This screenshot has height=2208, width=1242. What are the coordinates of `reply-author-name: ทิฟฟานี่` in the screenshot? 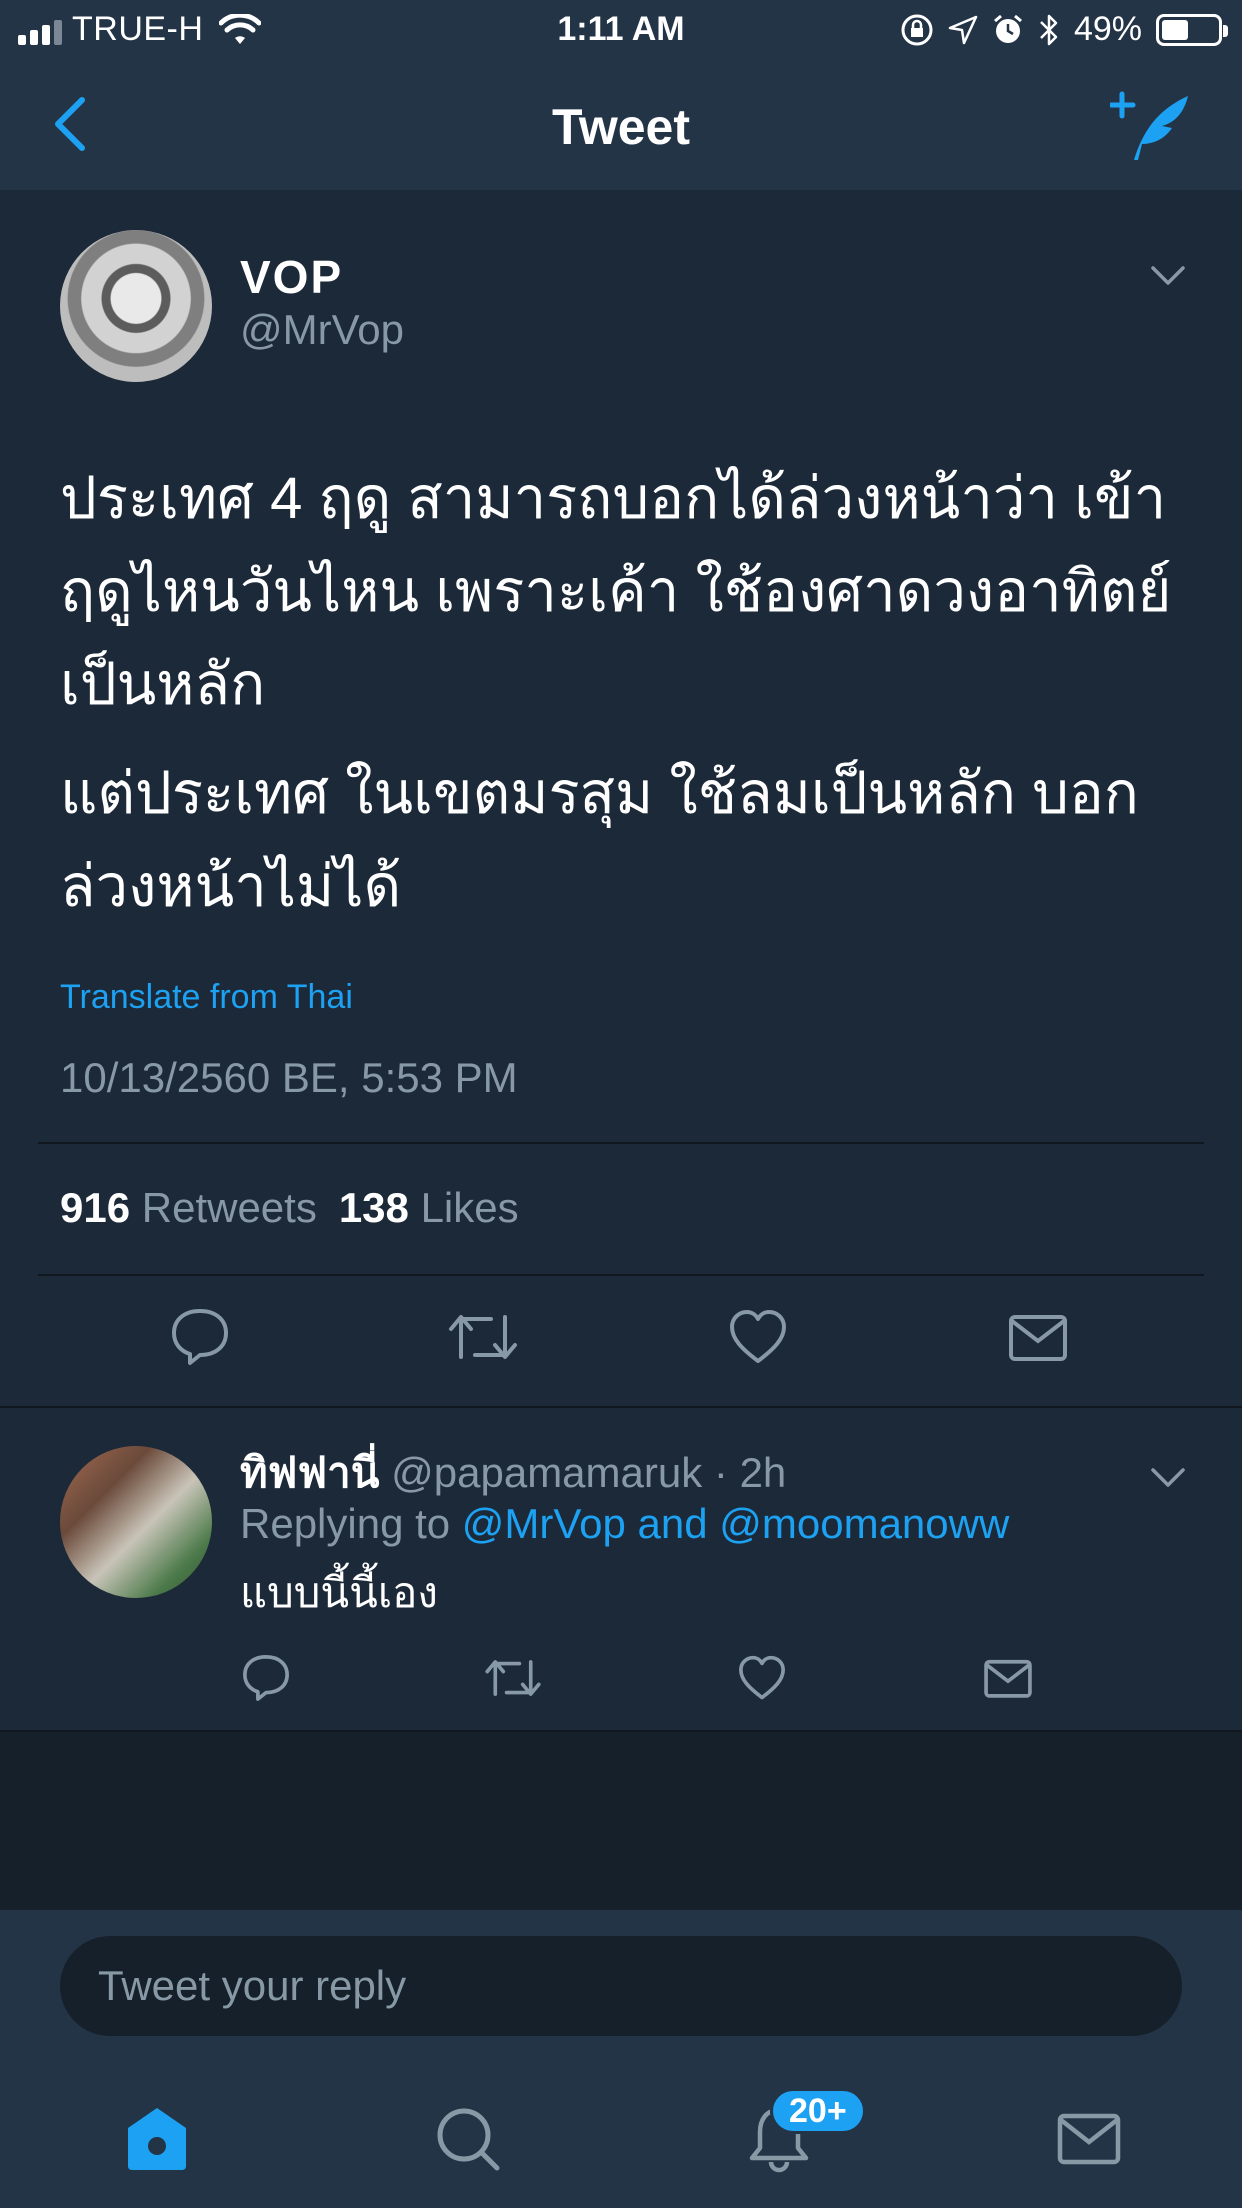 It's located at (309, 1472).